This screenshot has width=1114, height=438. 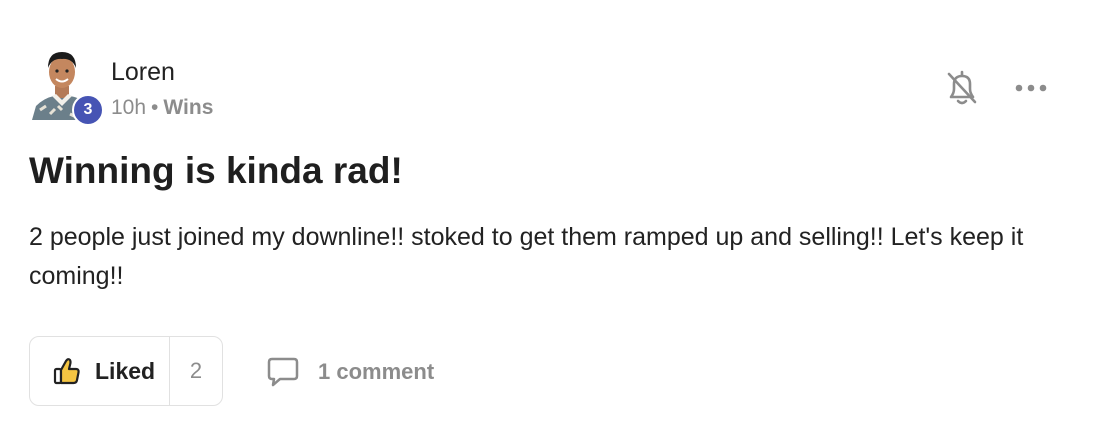 What do you see at coordinates (68, 87) in the screenshot?
I see `author-avatar-container: 3` at bounding box center [68, 87].